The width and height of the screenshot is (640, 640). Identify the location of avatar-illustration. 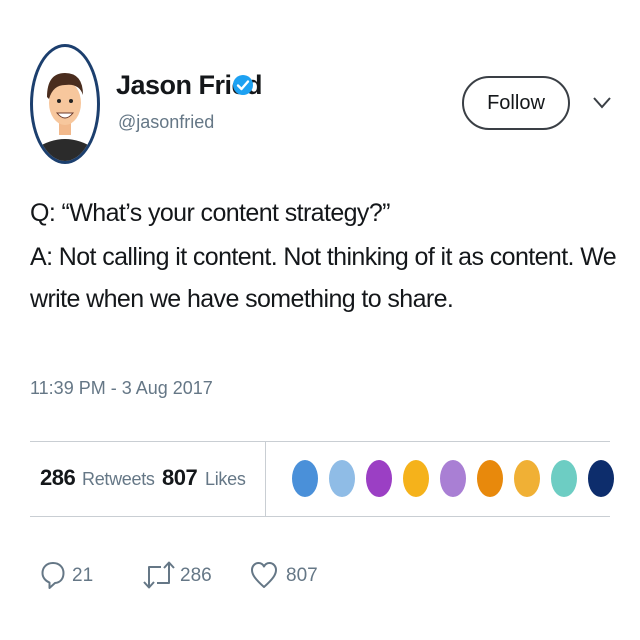
(65, 117).